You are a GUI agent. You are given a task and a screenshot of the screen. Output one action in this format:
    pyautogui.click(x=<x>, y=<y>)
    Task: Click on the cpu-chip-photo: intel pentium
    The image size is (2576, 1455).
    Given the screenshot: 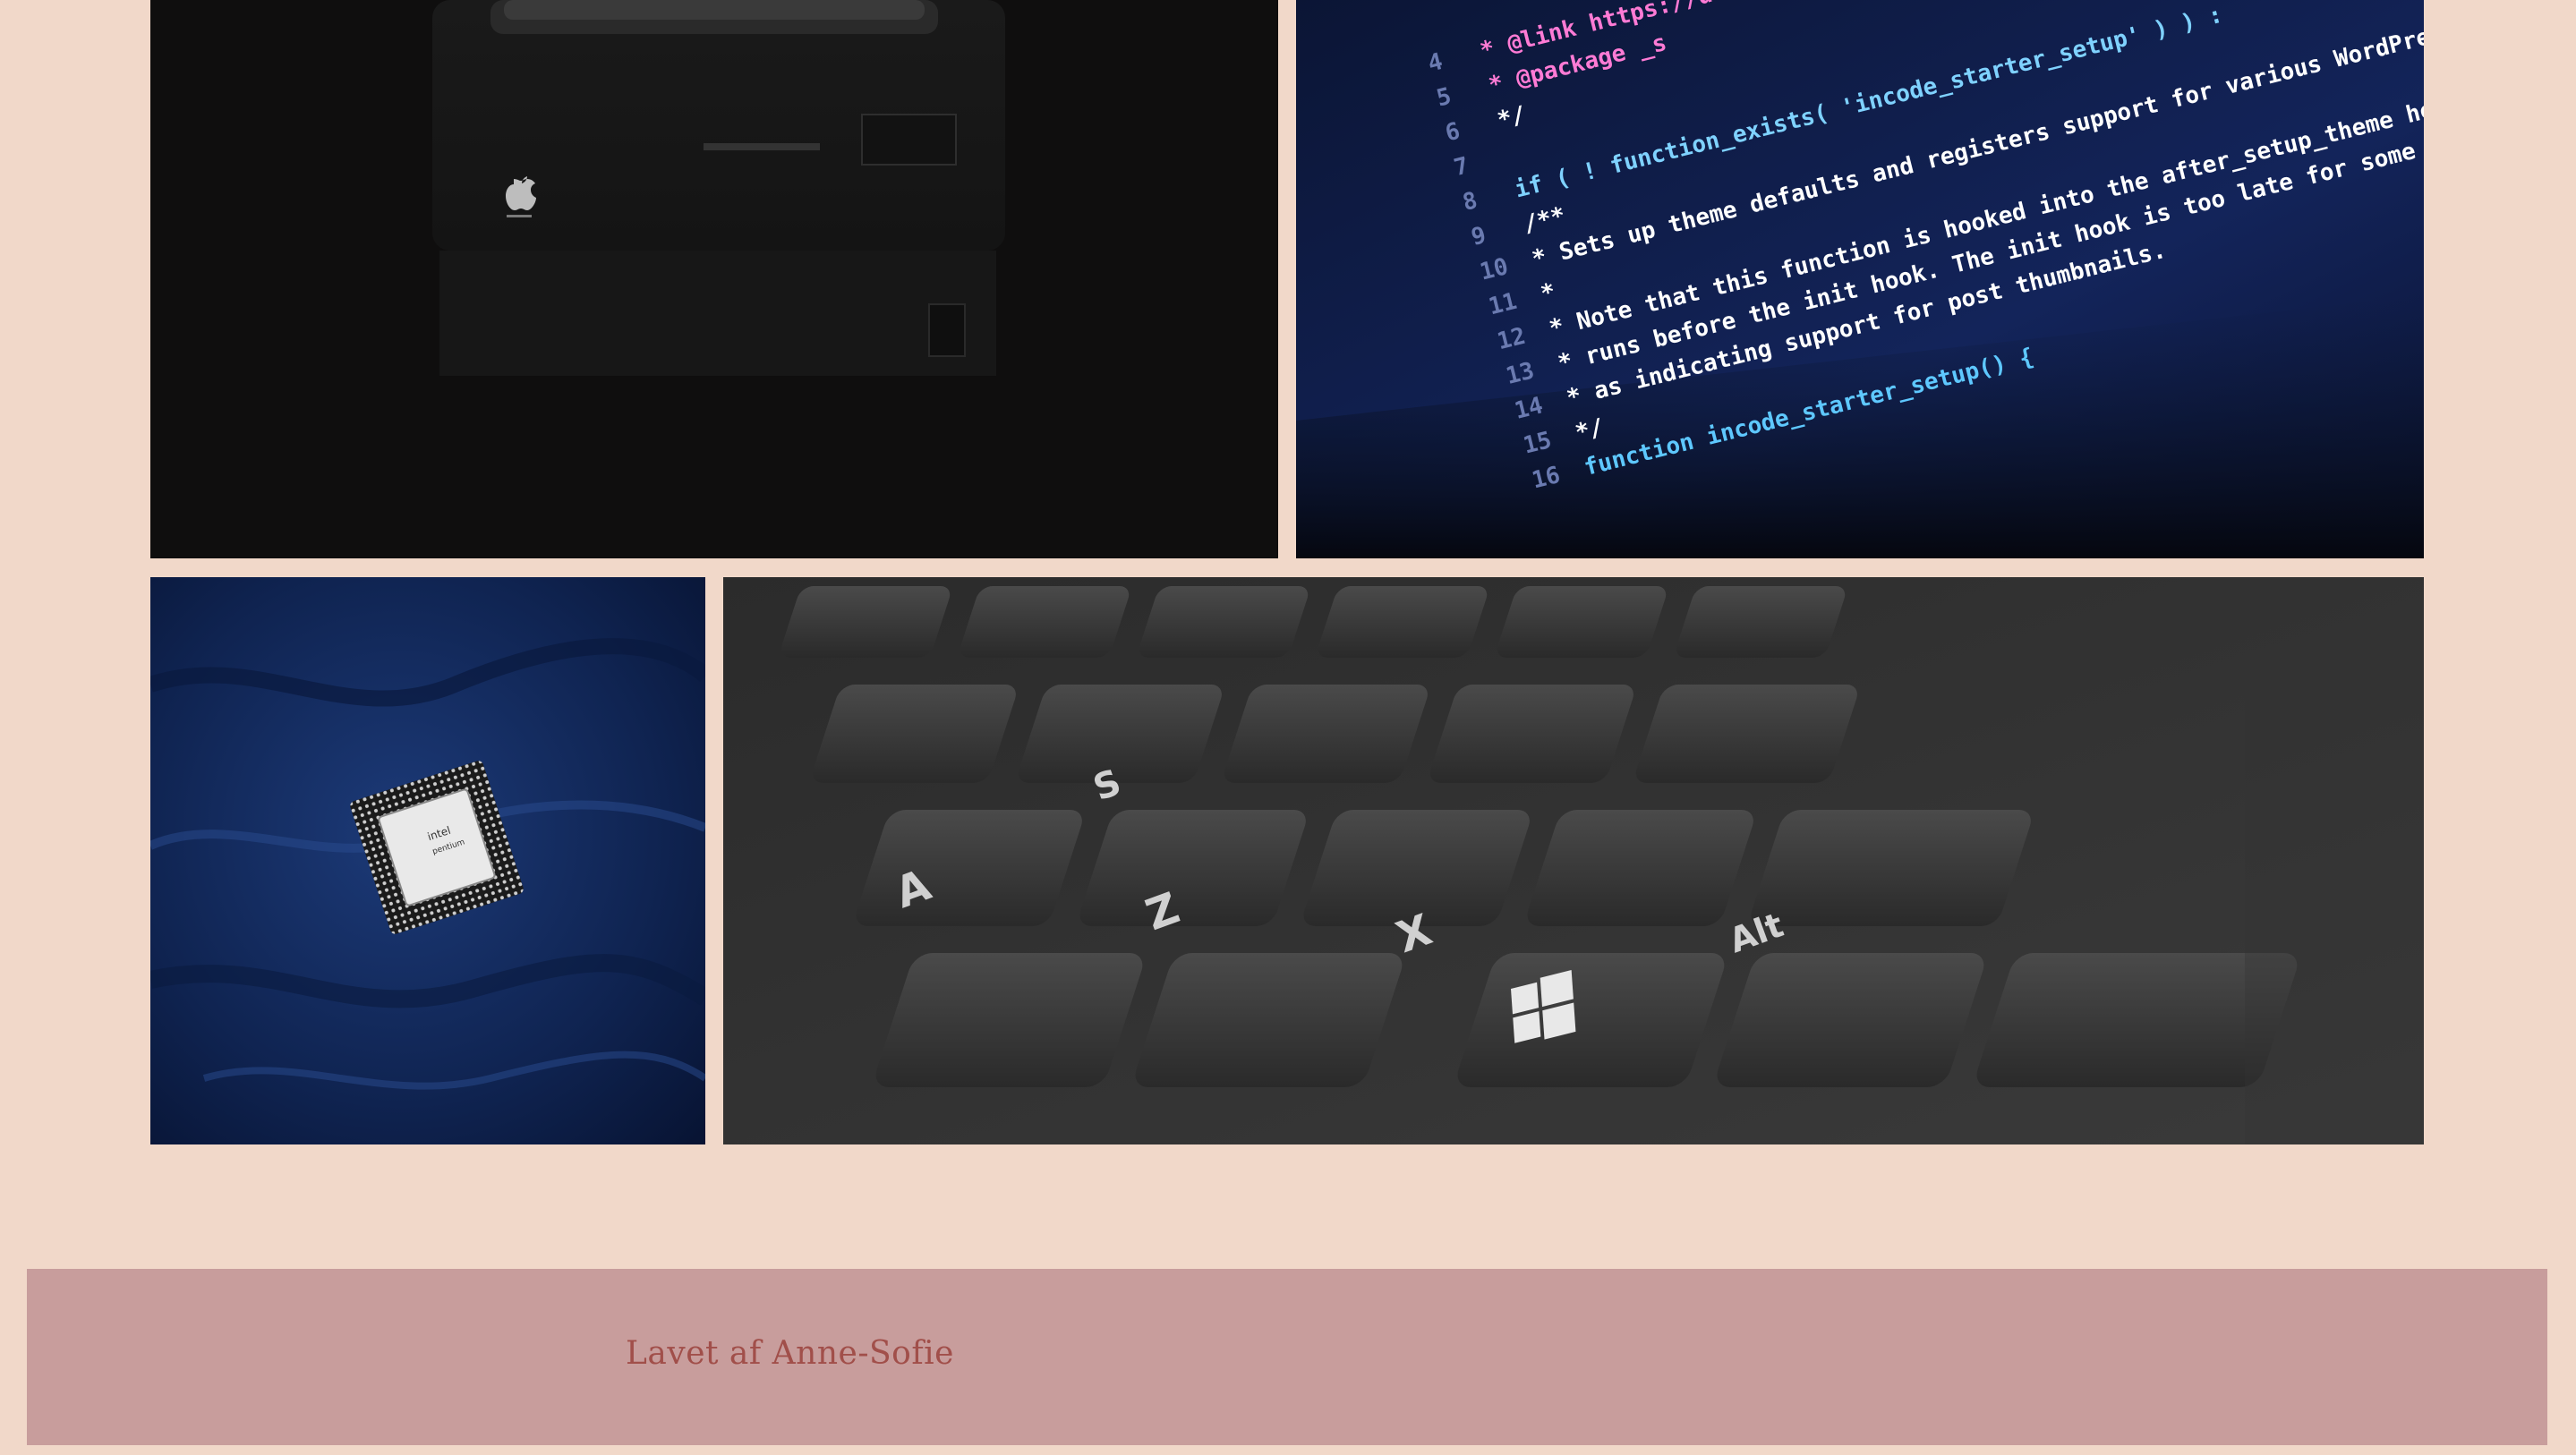 What is the action you would take?
    pyautogui.click(x=427, y=860)
    